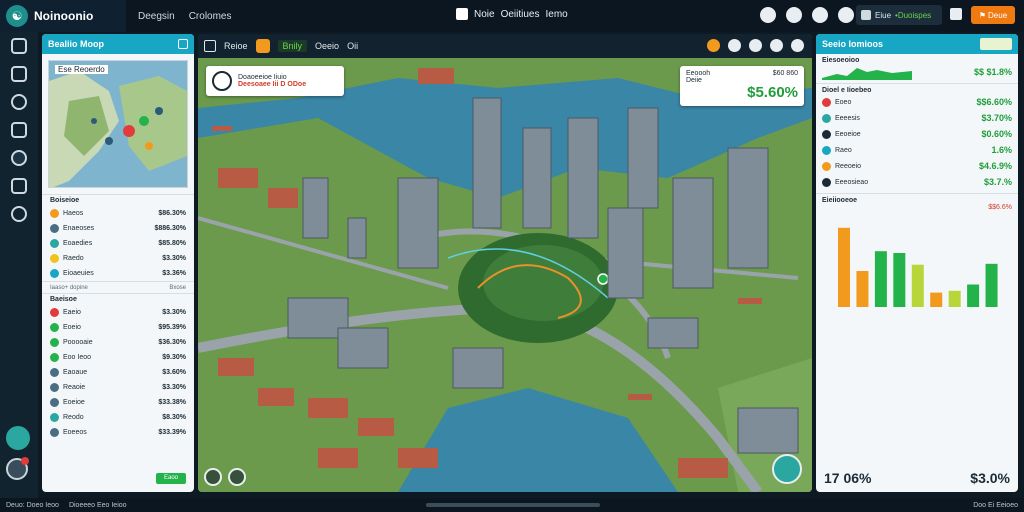 Image resolution: width=1024 pixels, height=512 pixels. I want to click on mini-map: Ese Reoerdo, so click(118, 124).